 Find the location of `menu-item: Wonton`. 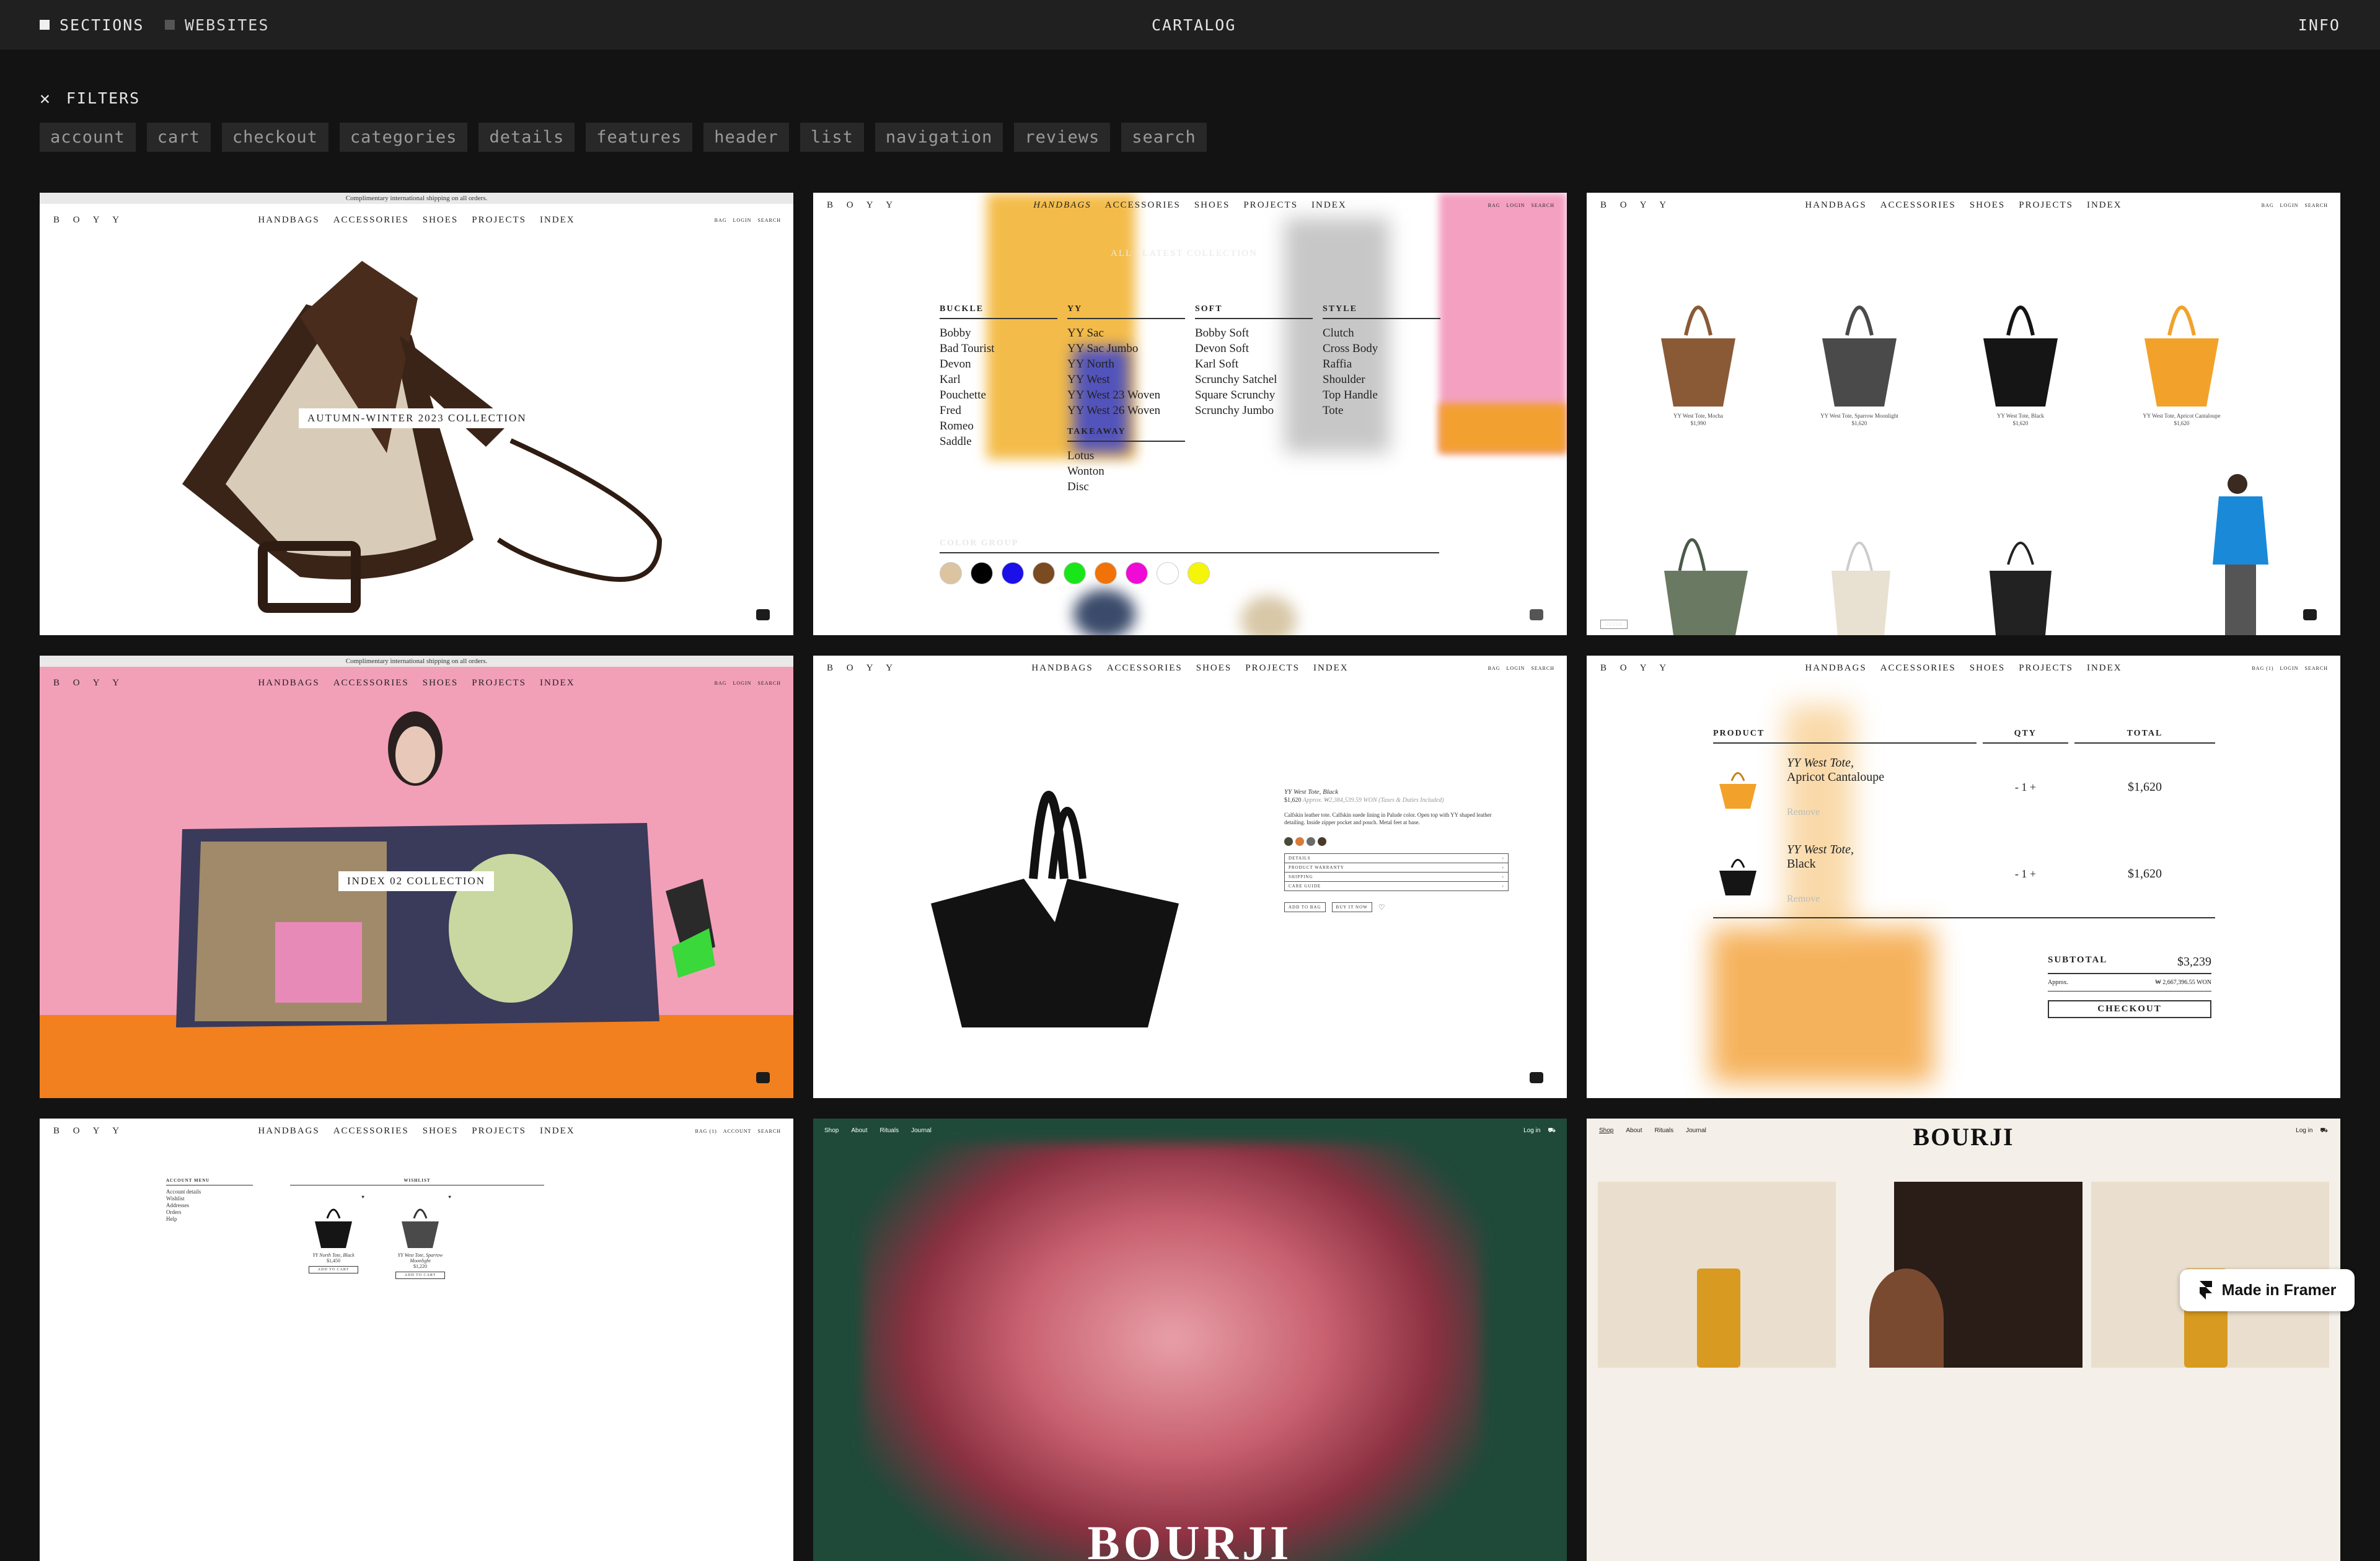

menu-item: Wonton is located at coordinates (1126, 471).